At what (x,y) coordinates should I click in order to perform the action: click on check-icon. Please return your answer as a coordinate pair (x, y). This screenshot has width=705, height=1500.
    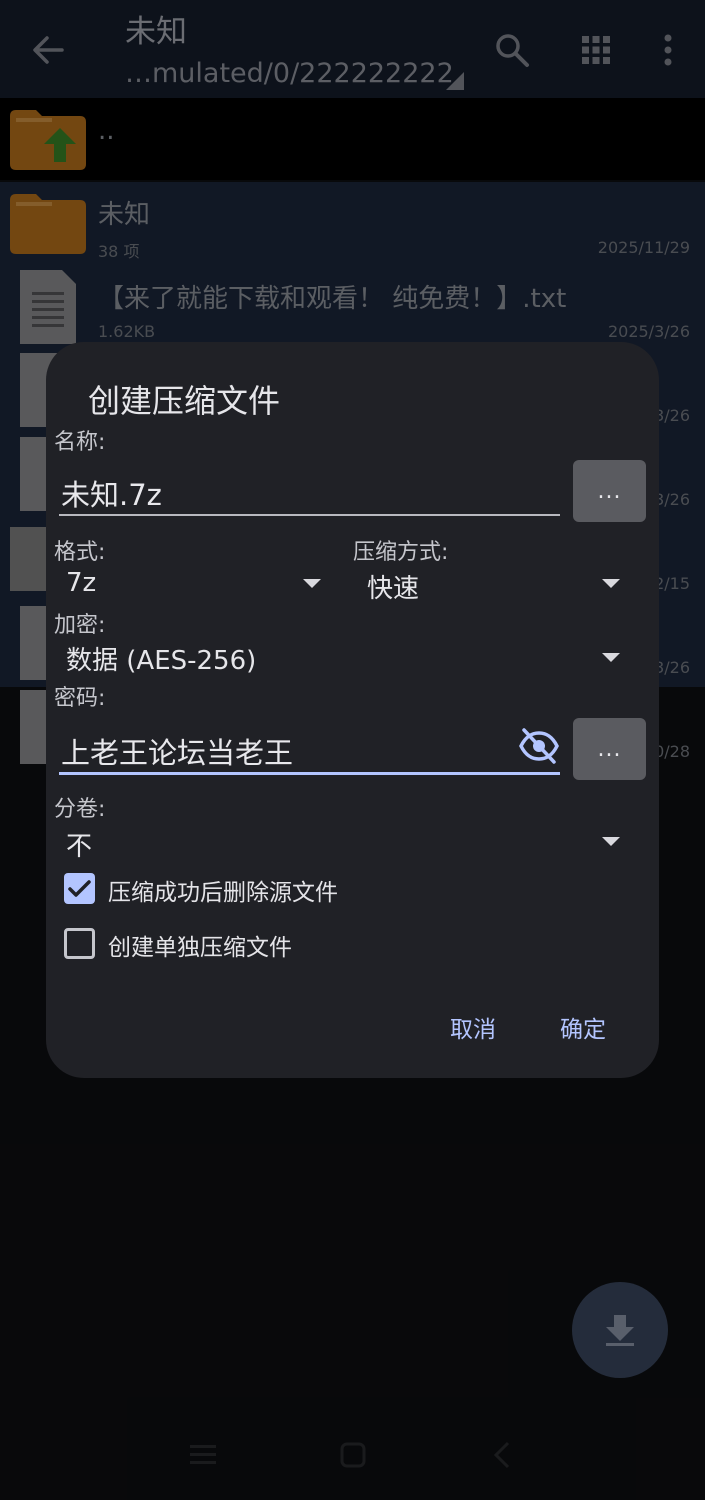
    Looking at the image, I should click on (79, 888).